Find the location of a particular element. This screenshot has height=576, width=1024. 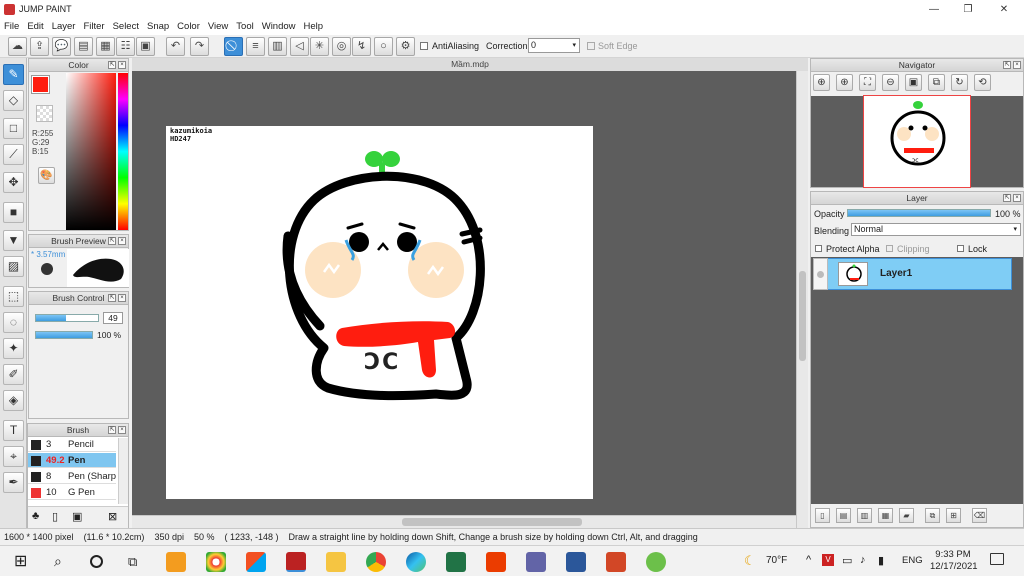

snap-settings-icon: ⚙ is located at coordinates (405, 46).